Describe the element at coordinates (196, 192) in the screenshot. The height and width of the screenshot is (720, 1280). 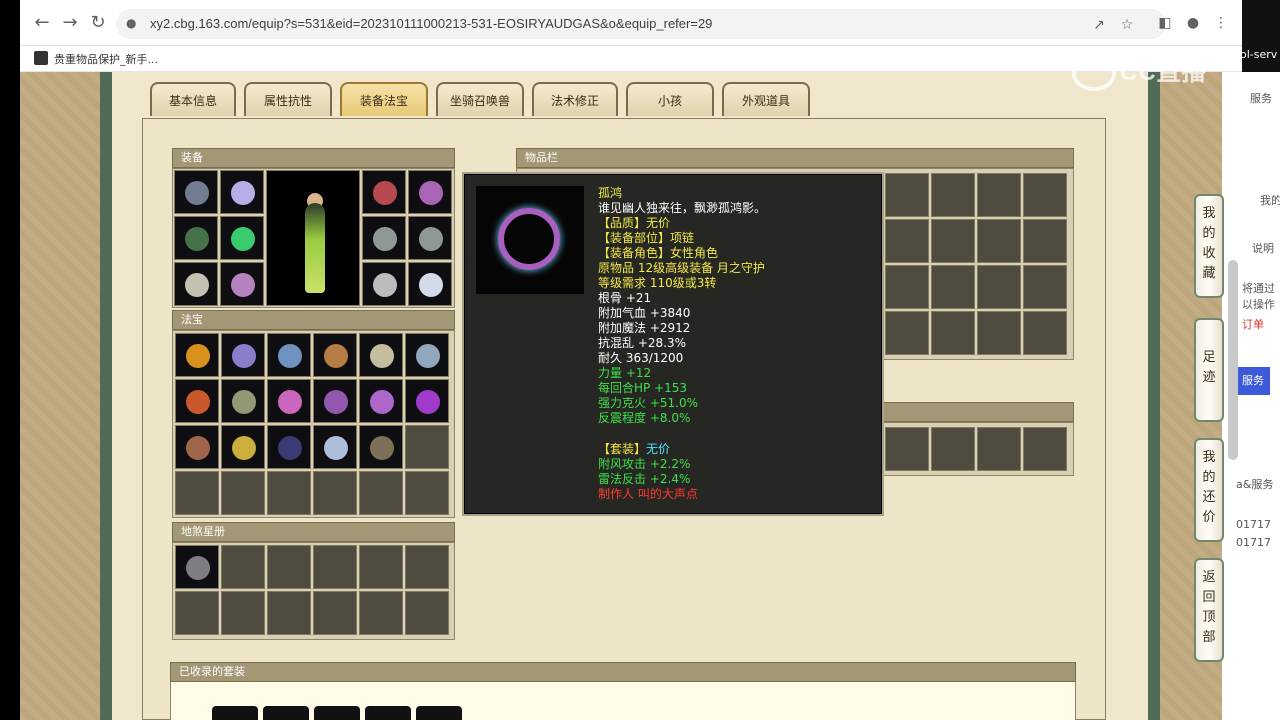
I see `equipment-slot-helmet` at that location.